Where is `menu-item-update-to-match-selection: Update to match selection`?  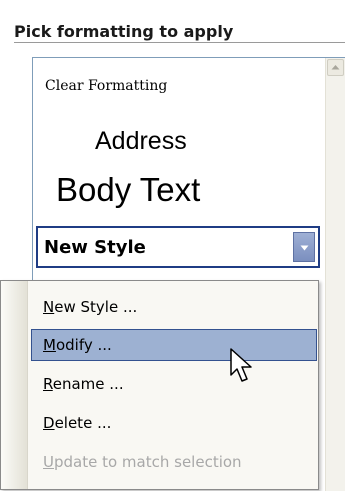
menu-item-update-to-match-selection: Update to match selection is located at coordinates (174, 462).